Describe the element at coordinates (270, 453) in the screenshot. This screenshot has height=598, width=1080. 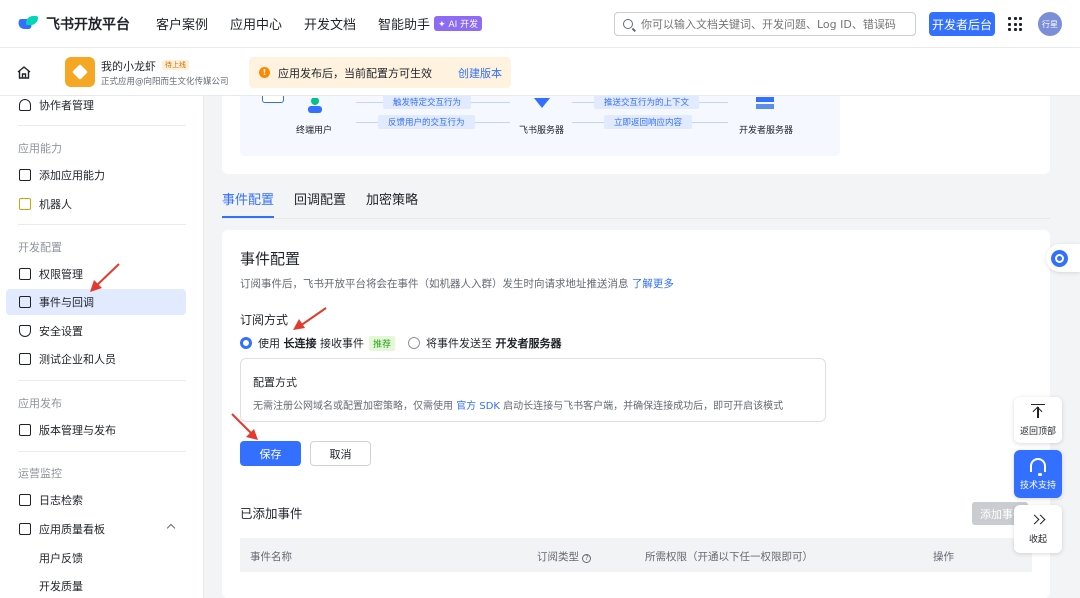
I see `save-button: 保存` at that location.